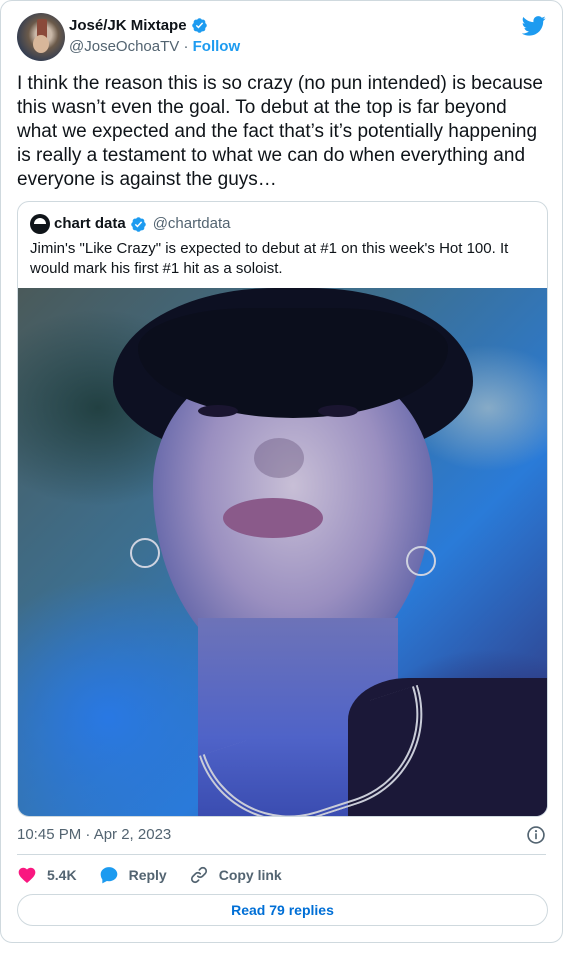  Describe the element at coordinates (147, 875) in the screenshot. I see `reply-label: Reply` at that location.